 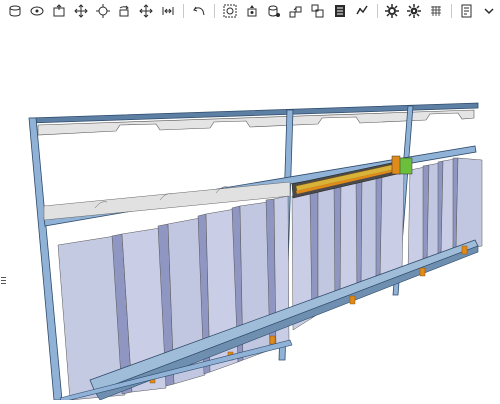 I want to click on mass-properties-button, so click(x=274, y=11).